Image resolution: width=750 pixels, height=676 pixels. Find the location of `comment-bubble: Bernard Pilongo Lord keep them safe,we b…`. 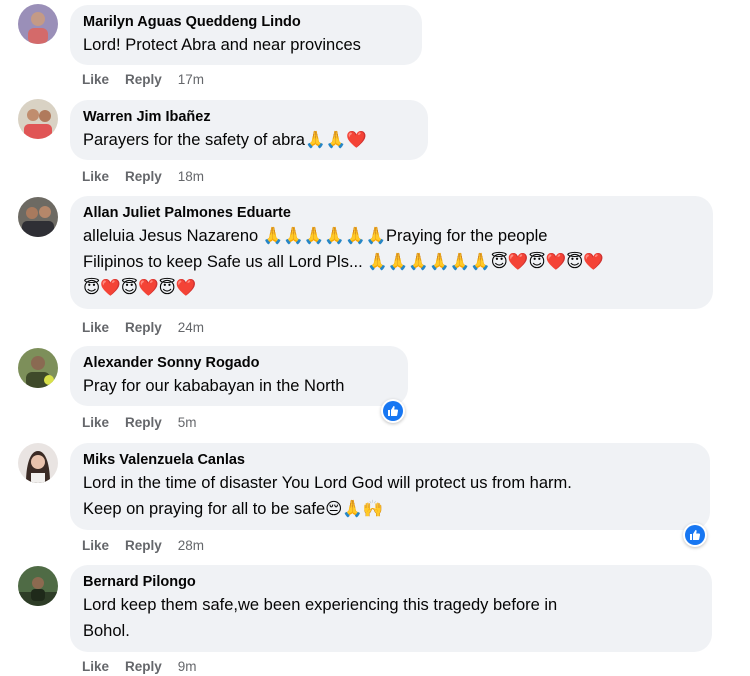

comment-bubble: Bernard Pilongo Lord keep them safe,we b… is located at coordinates (391, 608).